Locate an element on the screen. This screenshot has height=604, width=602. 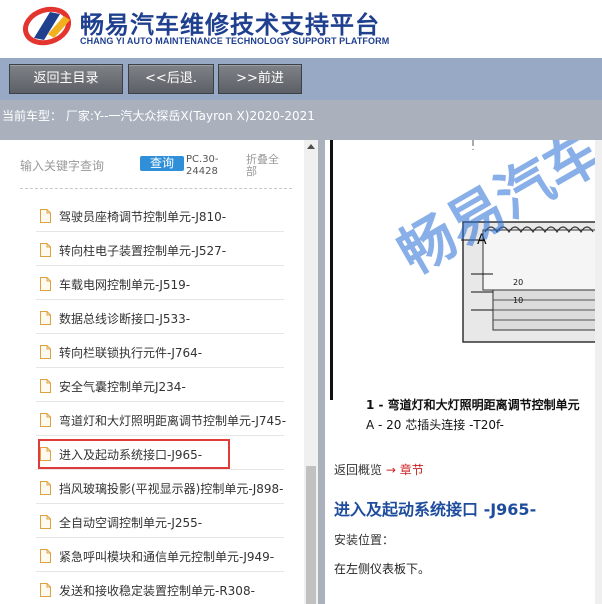
diagram-caption-2: A - 20 芯插头连接 -T20f- is located at coordinates (435, 425).